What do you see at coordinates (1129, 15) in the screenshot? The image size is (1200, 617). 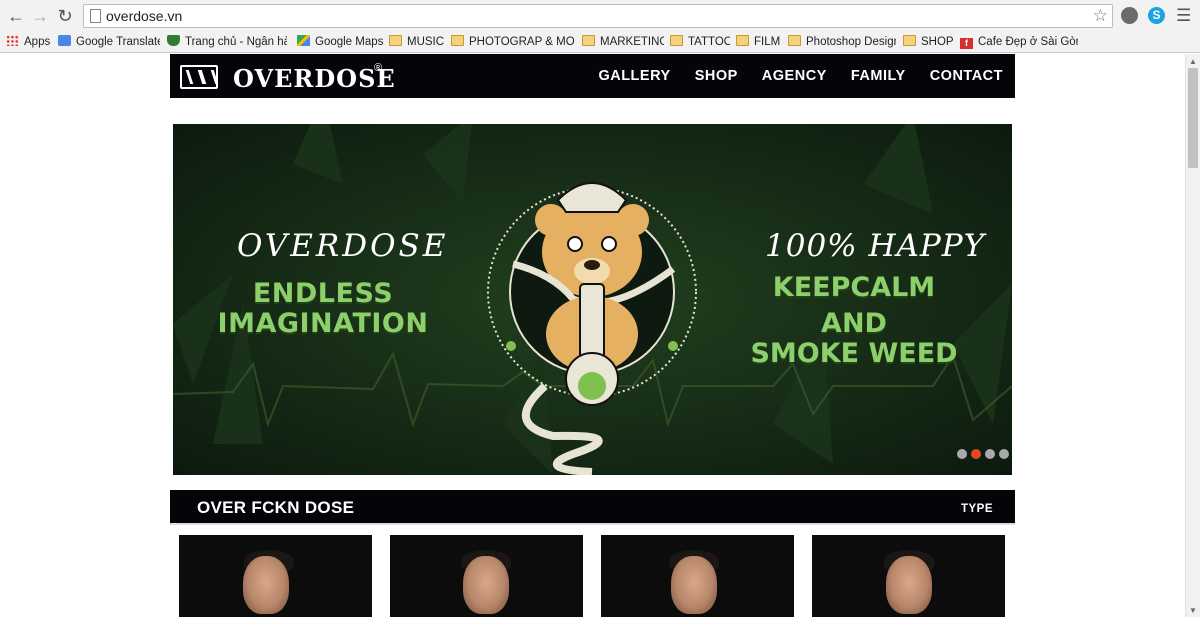 I see `extension-icon` at bounding box center [1129, 15].